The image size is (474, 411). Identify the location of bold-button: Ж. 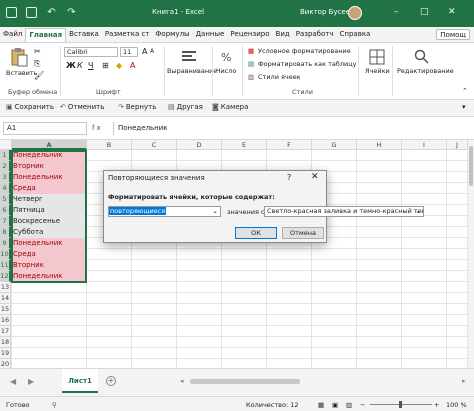
(71, 65).